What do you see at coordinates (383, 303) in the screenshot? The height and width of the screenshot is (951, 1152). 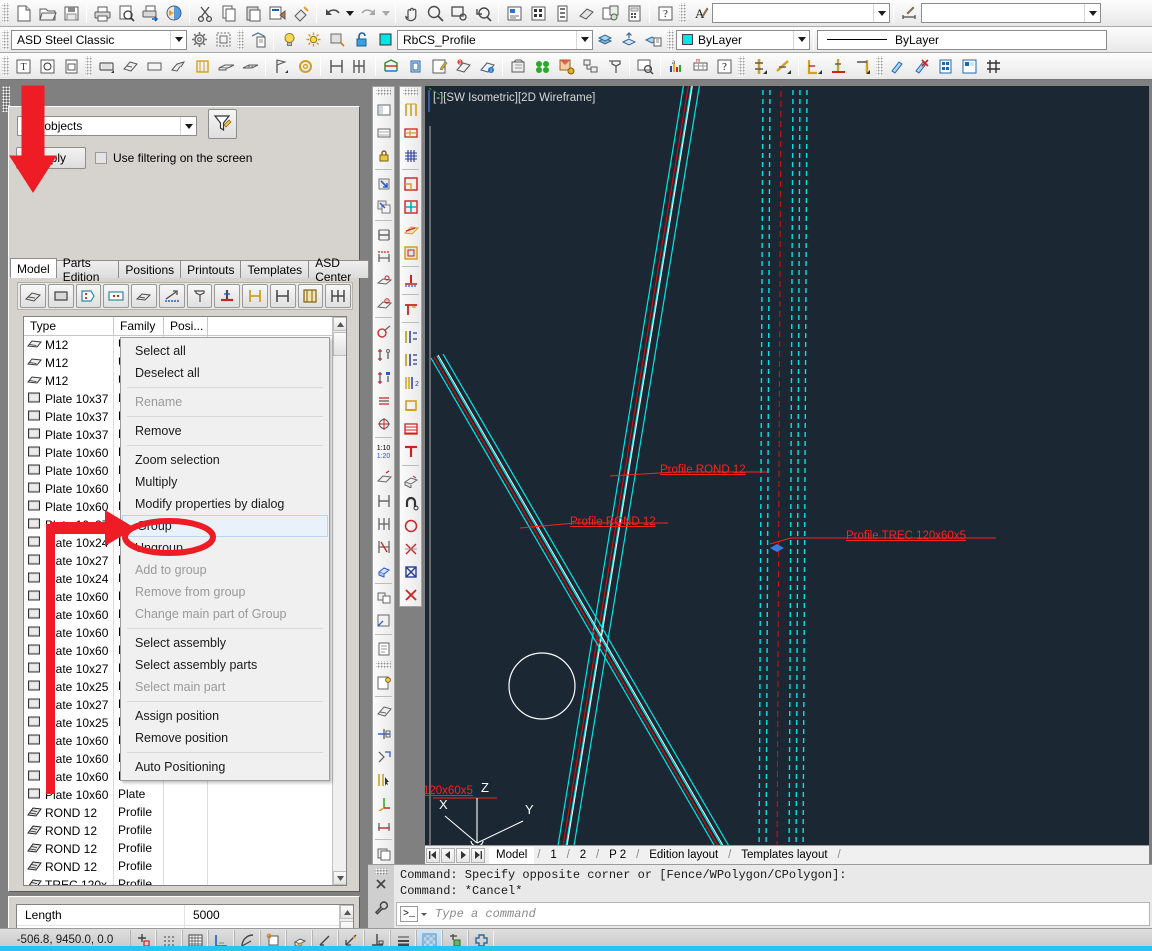 I see `plate-numbered-icon: 1` at bounding box center [383, 303].